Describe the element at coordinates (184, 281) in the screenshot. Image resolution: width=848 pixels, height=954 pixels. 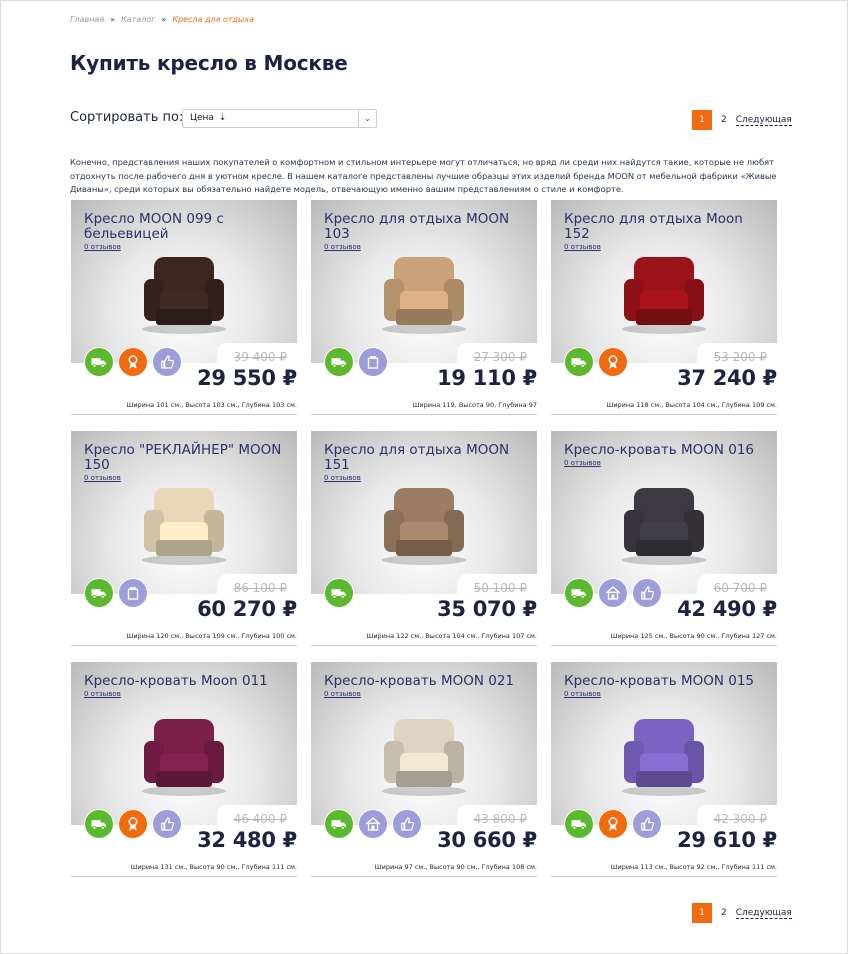
I see `product-photo: Кресло MOON 099 с бельевицей 0 отзывов` at that location.